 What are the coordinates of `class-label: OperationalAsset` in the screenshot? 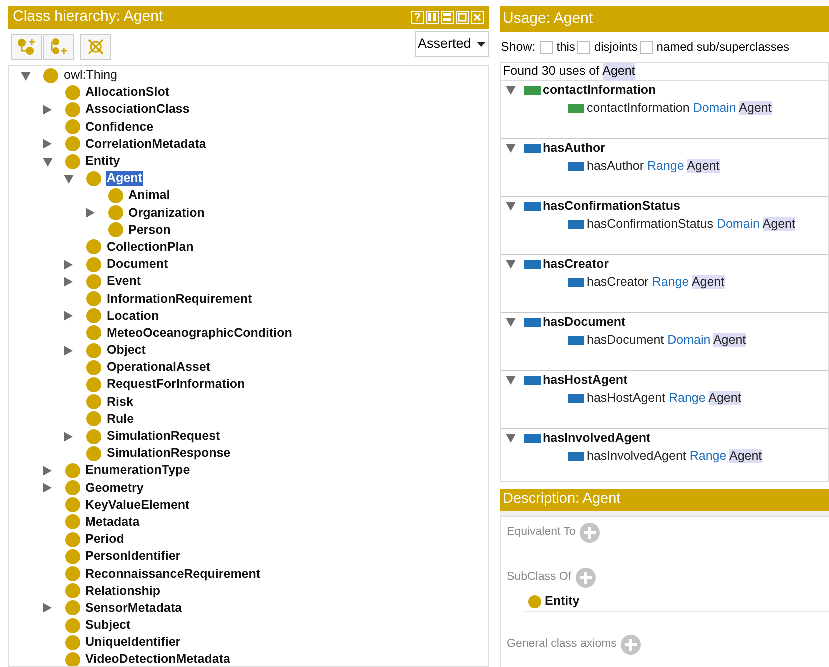 It's located at (159, 368).